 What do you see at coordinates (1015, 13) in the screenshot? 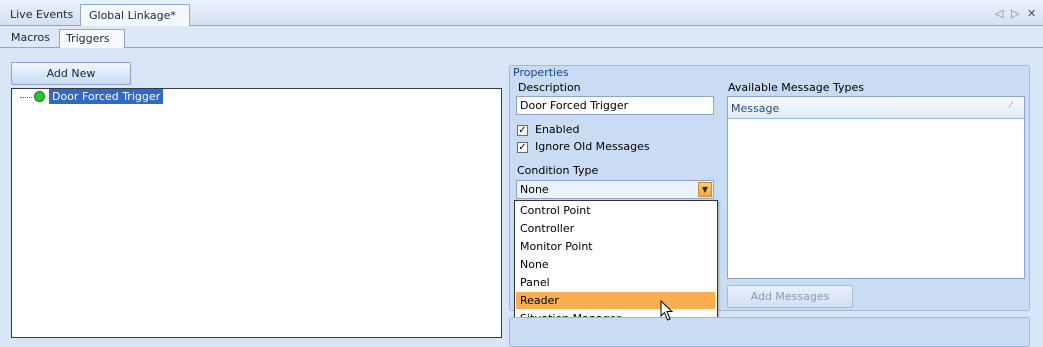
I see `scroll-right-icon: ▷` at bounding box center [1015, 13].